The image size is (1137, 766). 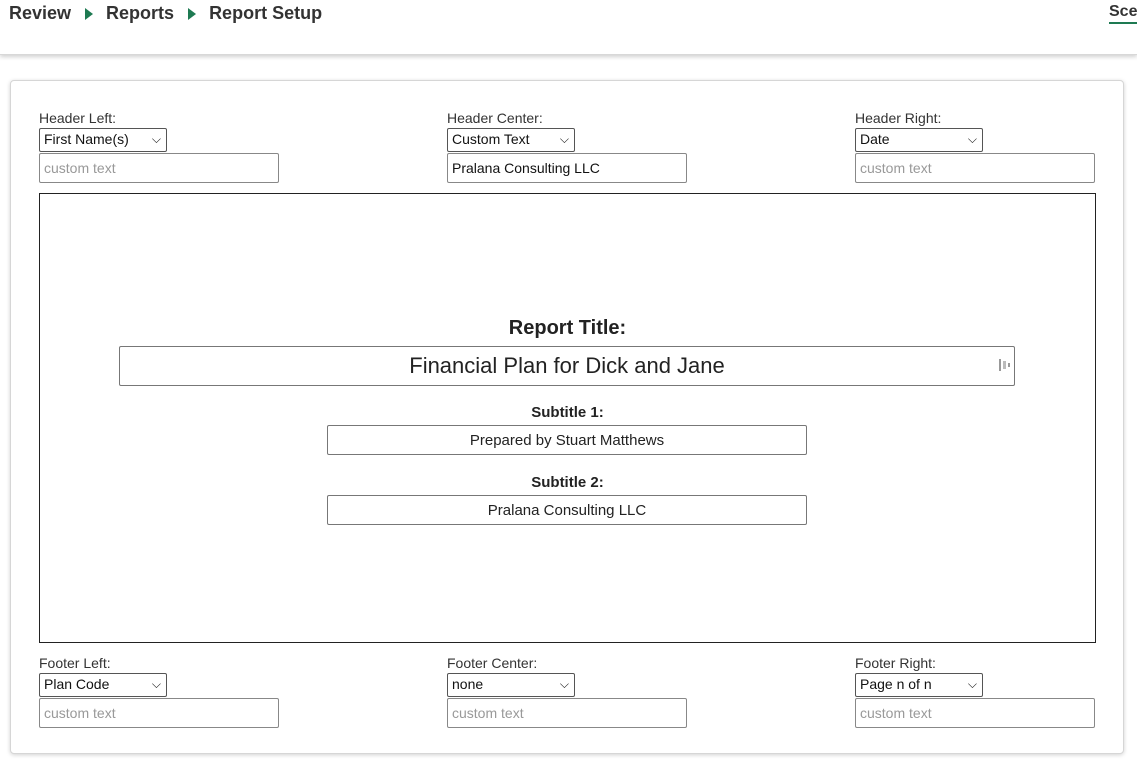 I want to click on footer-right-label: Footer Right:, so click(x=895, y=663).